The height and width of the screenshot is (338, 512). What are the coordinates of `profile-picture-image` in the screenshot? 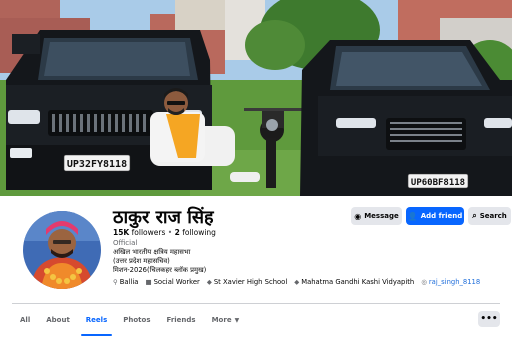 It's located at (62, 250).